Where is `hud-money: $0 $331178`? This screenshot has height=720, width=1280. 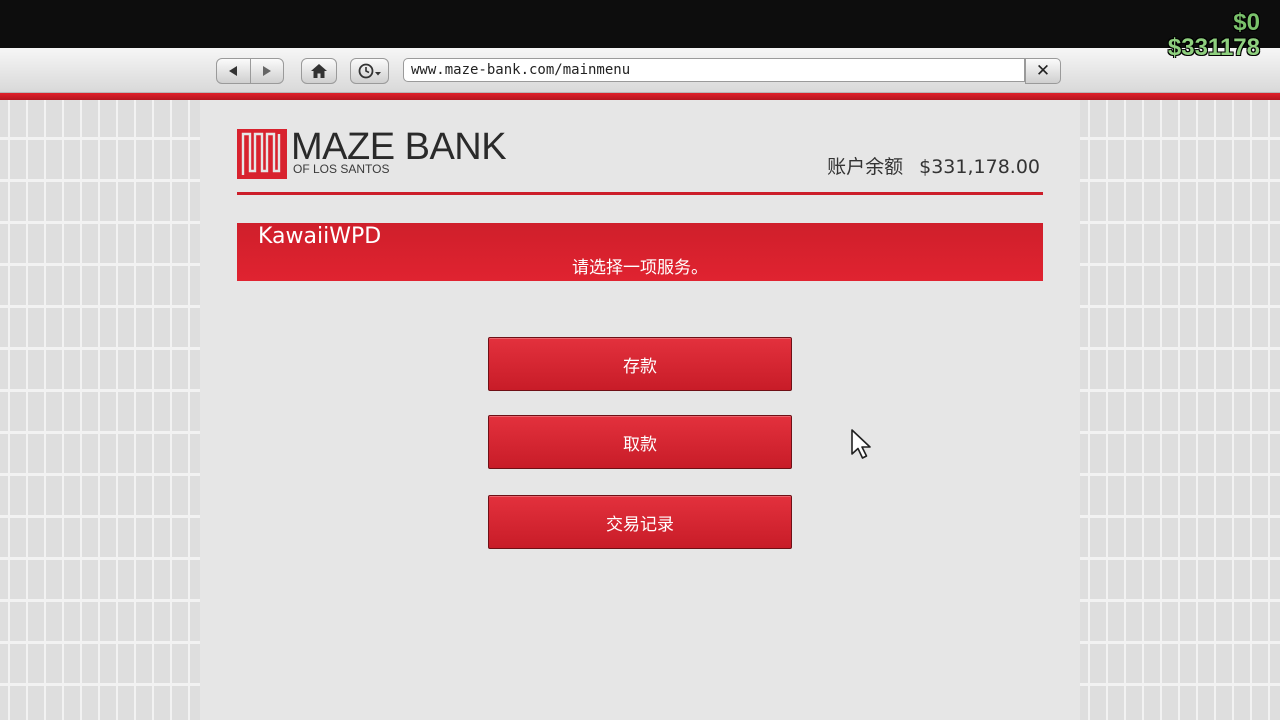
hud-money: $0 $331178 is located at coordinates (1213, 35).